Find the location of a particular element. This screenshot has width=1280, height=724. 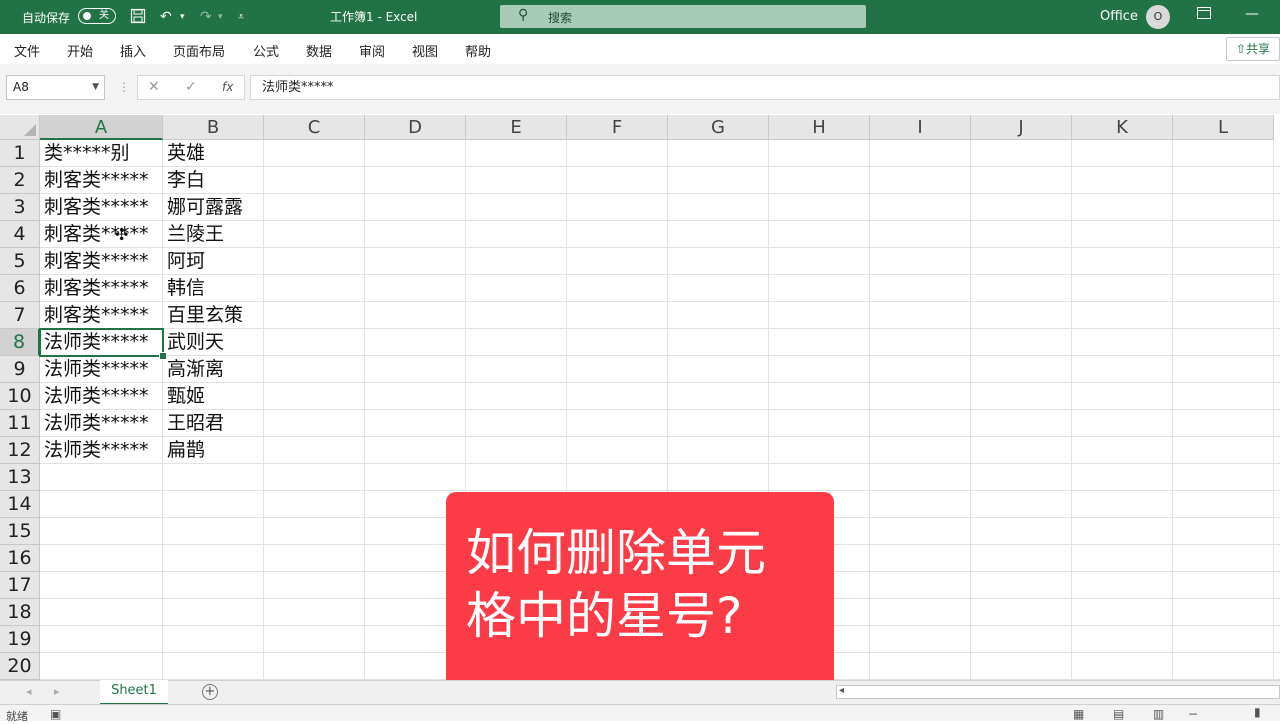

share-label: 共享 is located at coordinates (1258, 49).